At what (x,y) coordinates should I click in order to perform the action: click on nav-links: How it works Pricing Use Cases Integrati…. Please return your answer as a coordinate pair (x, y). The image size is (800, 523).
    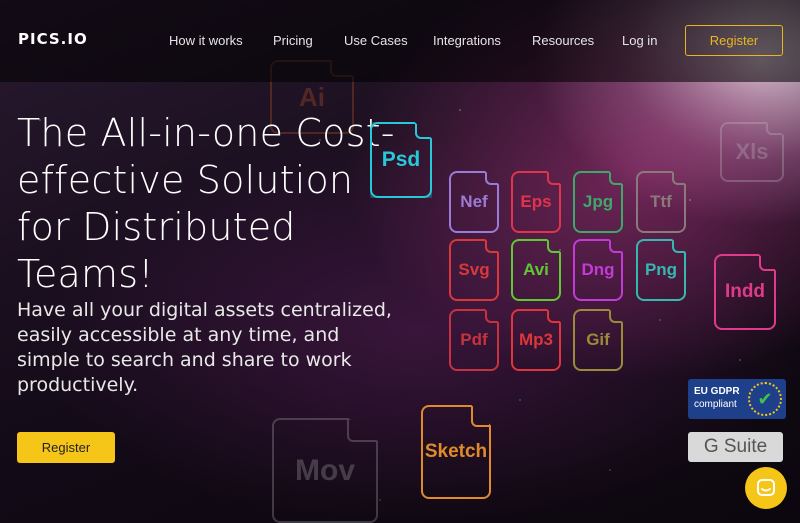
    Looking at the image, I should click on (400, 41).